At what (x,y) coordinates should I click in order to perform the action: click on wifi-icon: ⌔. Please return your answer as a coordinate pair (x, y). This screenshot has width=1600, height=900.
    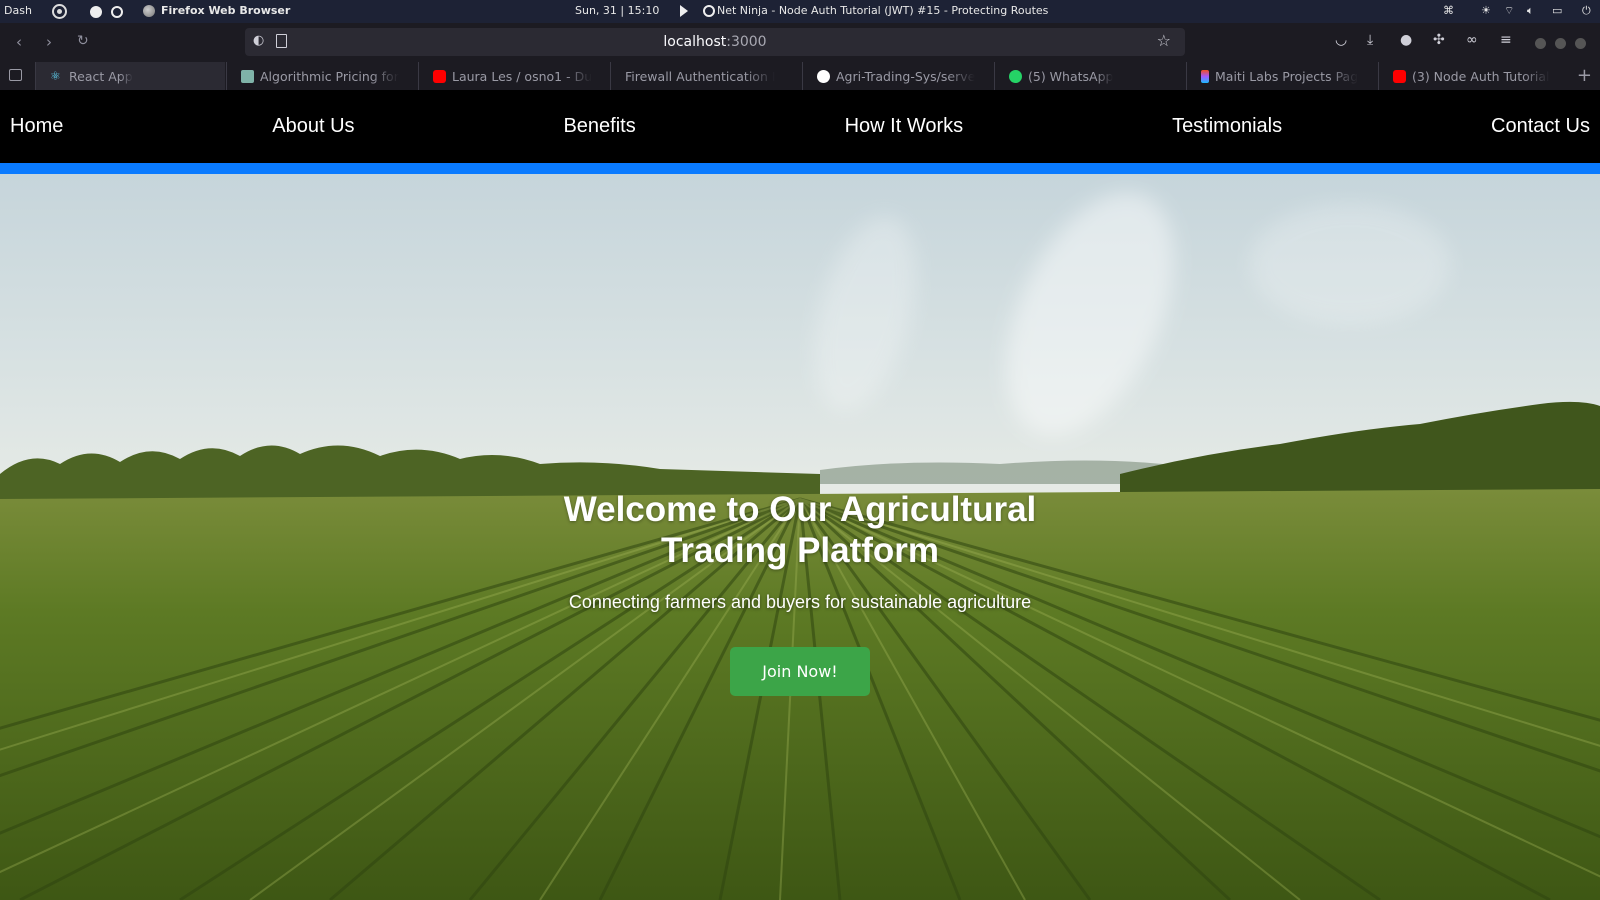
    Looking at the image, I should click on (1509, 11).